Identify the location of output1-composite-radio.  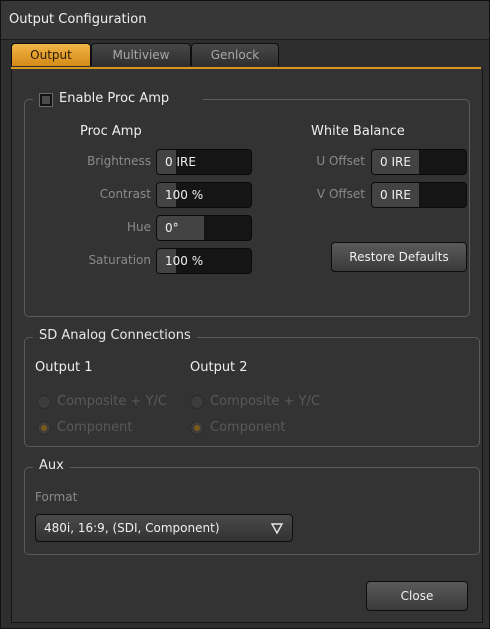
(44, 402).